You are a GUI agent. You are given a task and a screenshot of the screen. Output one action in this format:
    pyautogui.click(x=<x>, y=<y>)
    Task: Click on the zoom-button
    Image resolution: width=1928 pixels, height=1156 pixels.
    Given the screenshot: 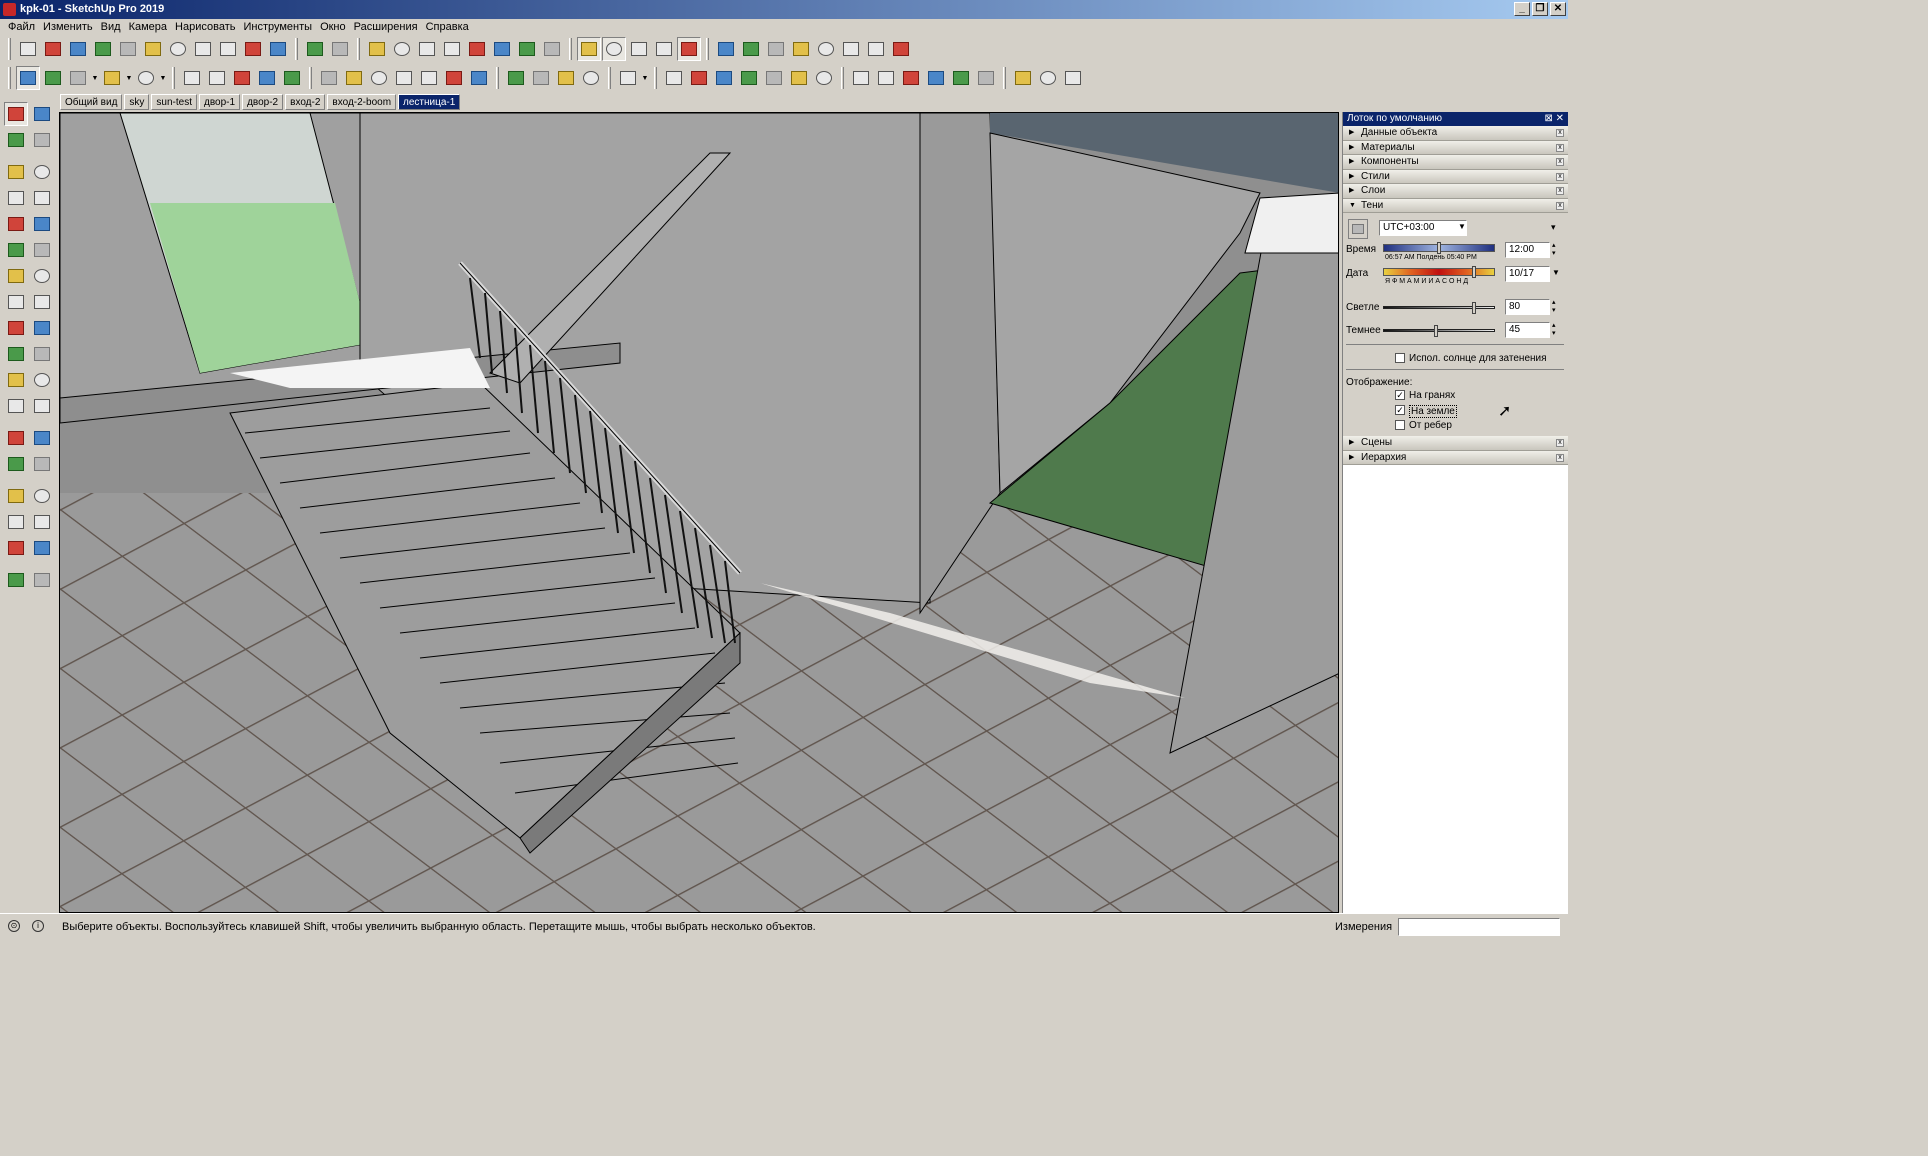 What is the action you would take?
    pyautogui.click(x=454, y=78)
    